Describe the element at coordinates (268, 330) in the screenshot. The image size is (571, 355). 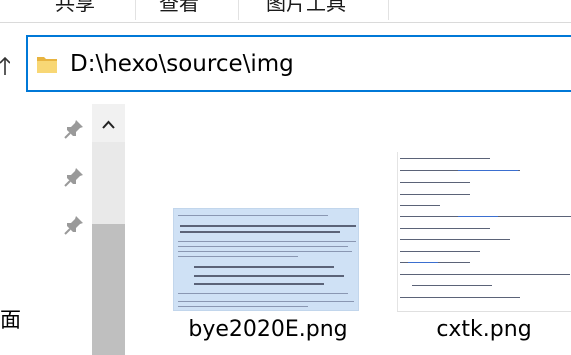
I see `file-name: bye2020E.png` at that location.